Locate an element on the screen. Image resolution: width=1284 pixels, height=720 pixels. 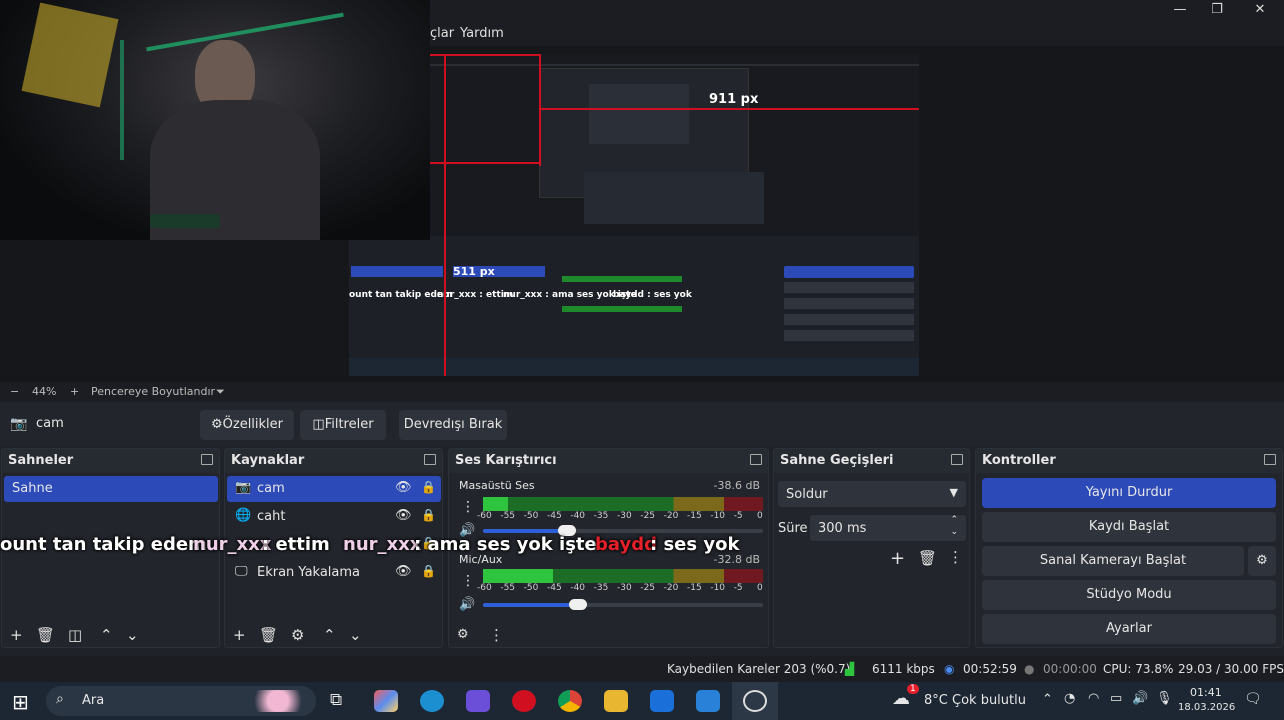
speaker-icon: 🔊 is located at coordinates (467, 604).